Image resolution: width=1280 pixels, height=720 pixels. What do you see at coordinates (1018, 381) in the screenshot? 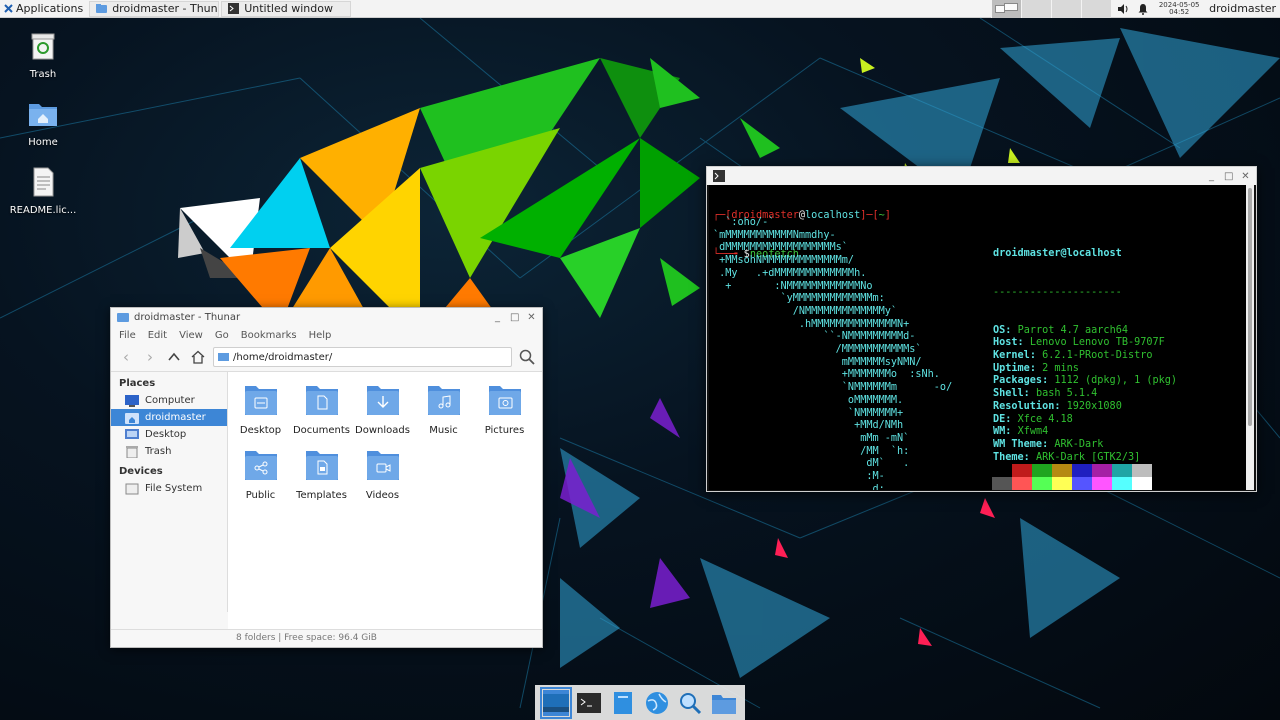
I see `info-key: Packages` at bounding box center [1018, 381].